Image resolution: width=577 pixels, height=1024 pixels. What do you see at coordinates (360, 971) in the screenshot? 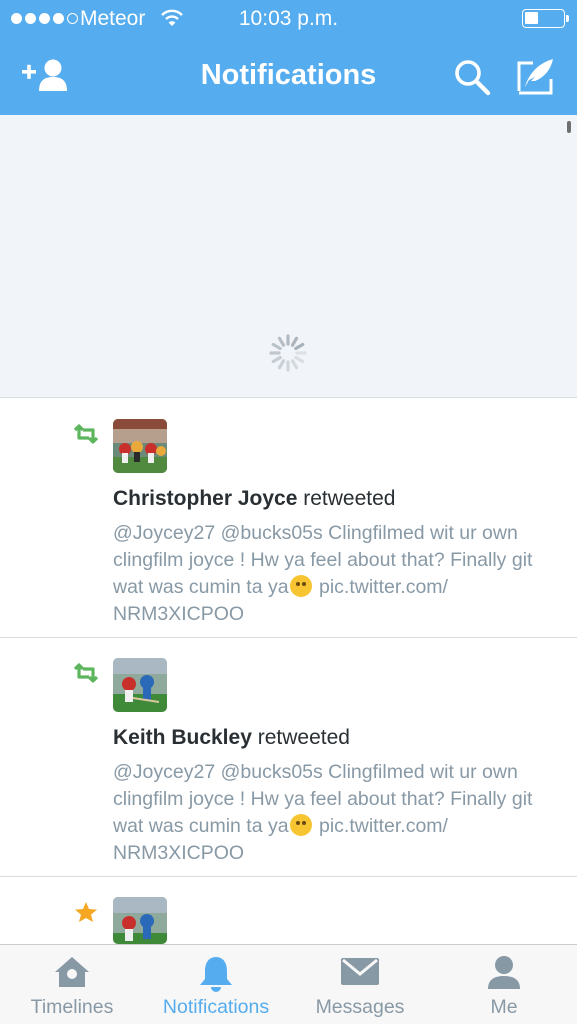
I see `envelope-icon` at bounding box center [360, 971].